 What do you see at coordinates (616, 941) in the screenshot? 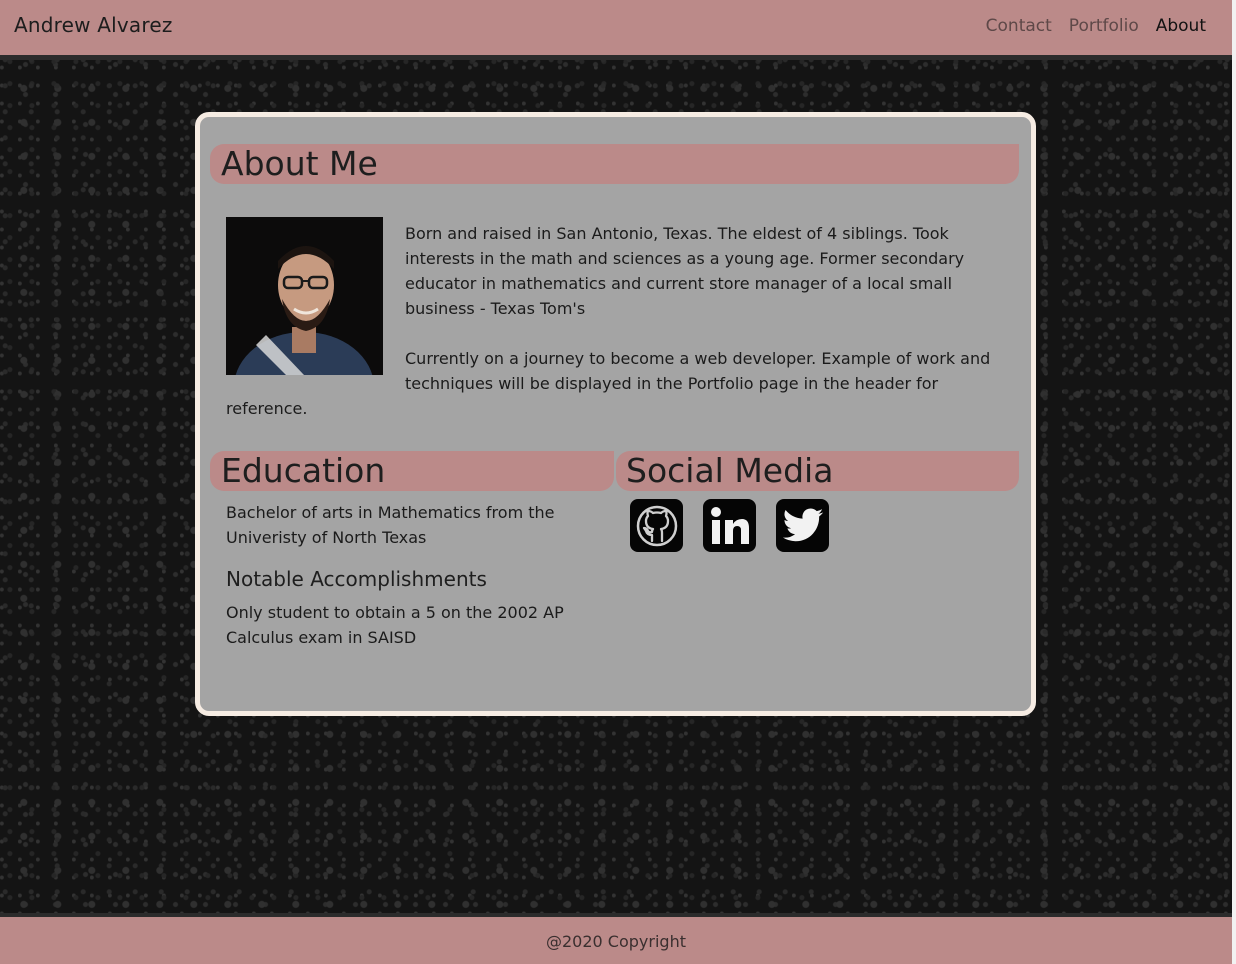
I see `copyright-text: @2020 Copyright` at bounding box center [616, 941].